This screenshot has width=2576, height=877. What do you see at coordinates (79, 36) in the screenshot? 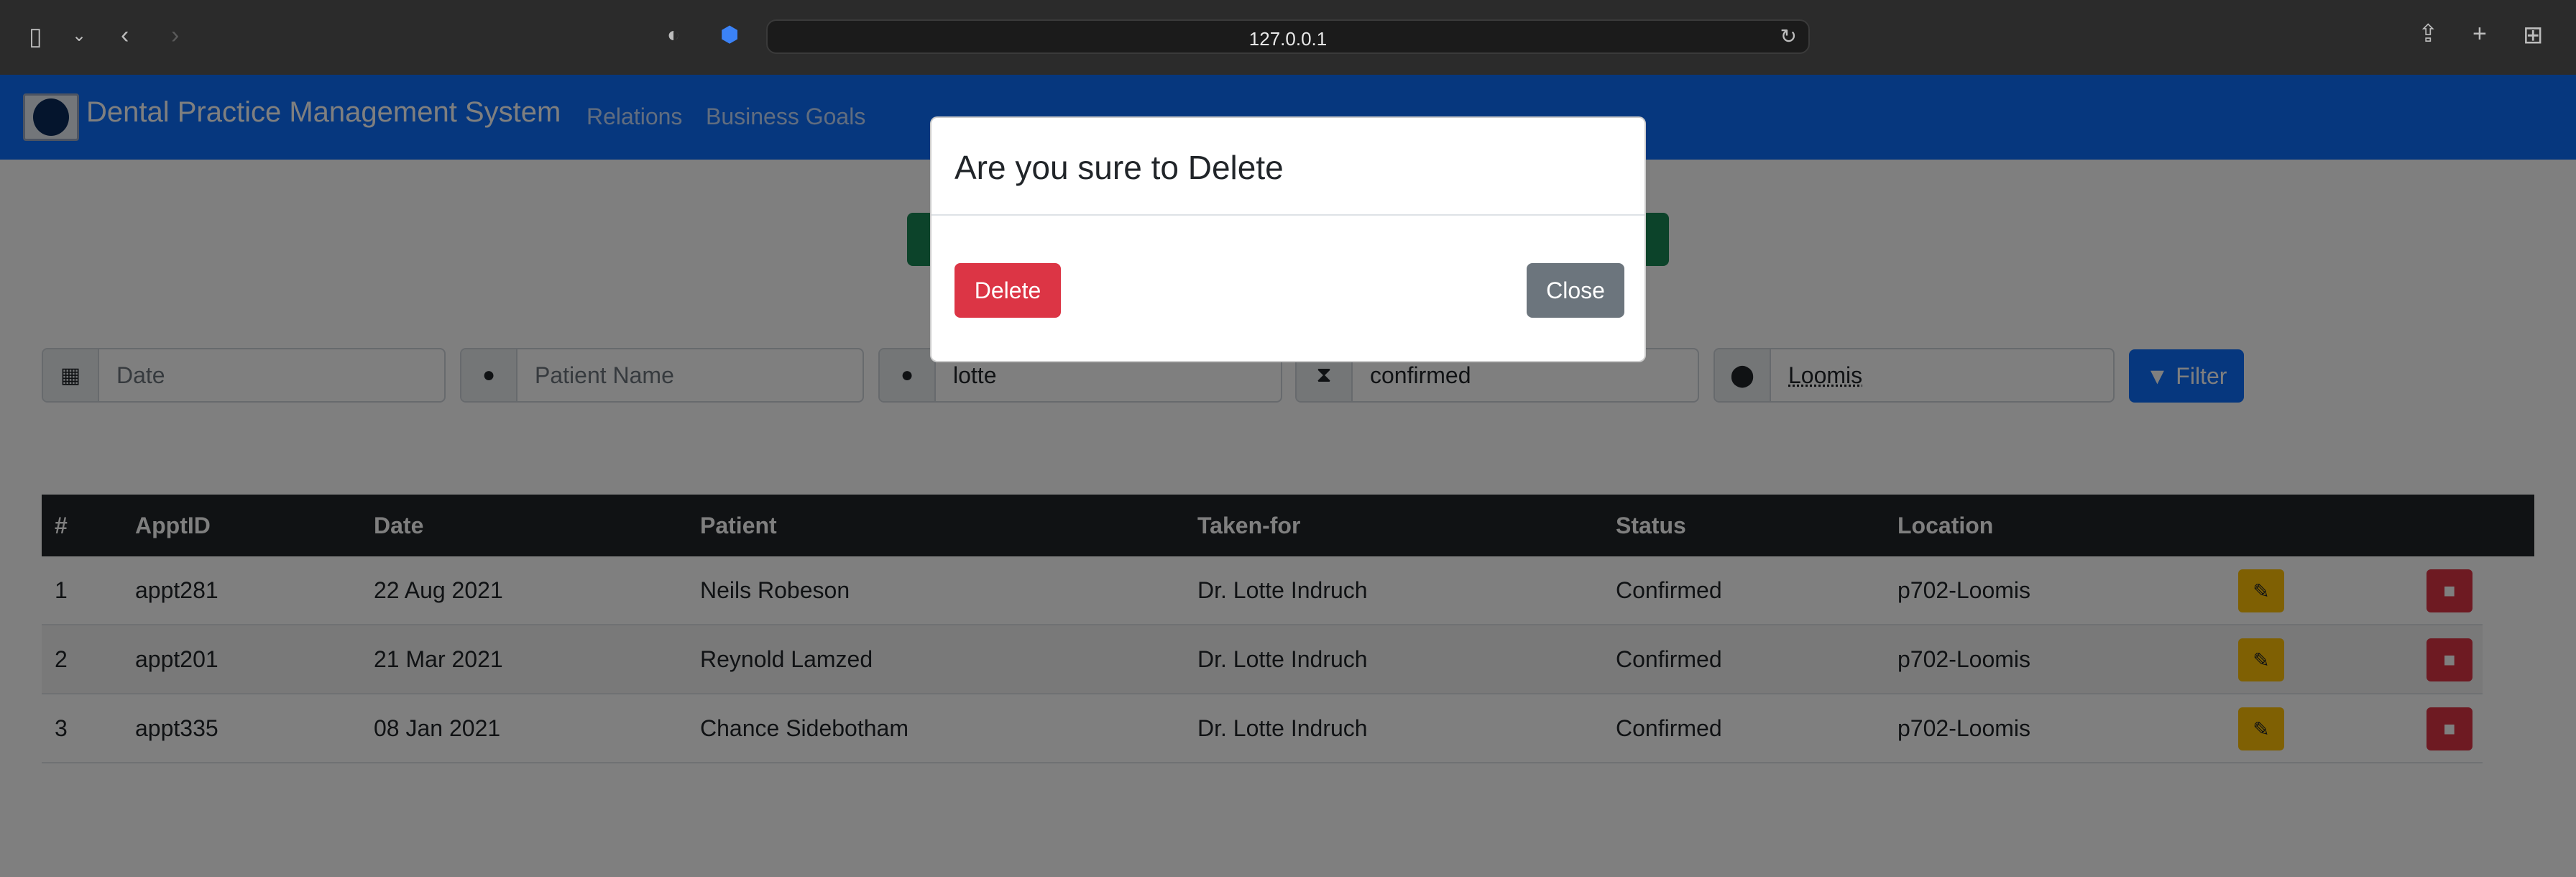
I see `chevron-down-icon: ⌄` at bounding box center [79, 36].